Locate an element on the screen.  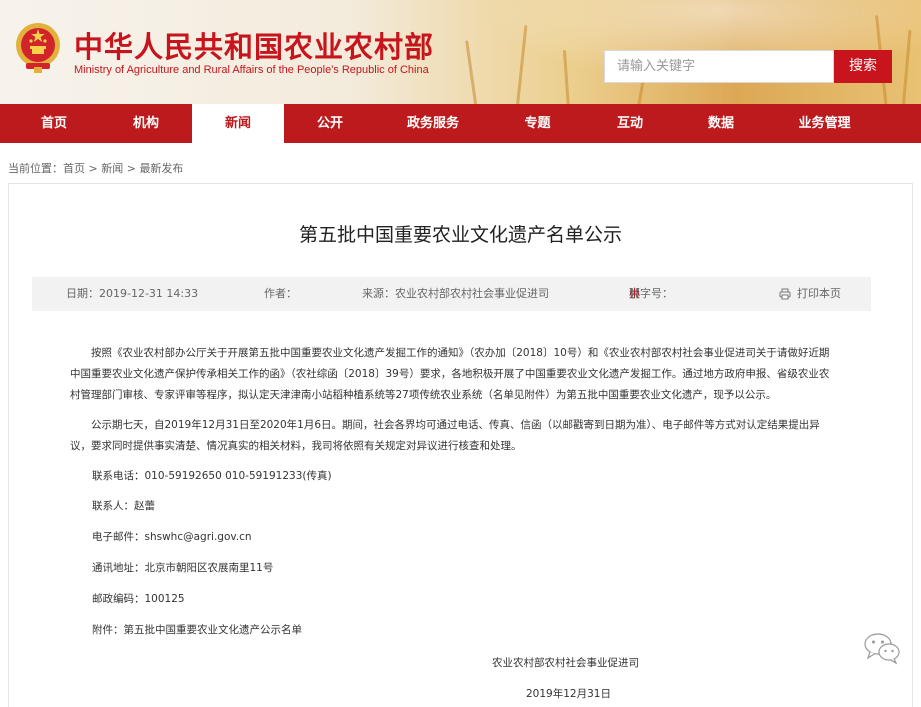
article-source: 来源：农业农村部农村社会事业促进司 is located at coordinates (455, 293).